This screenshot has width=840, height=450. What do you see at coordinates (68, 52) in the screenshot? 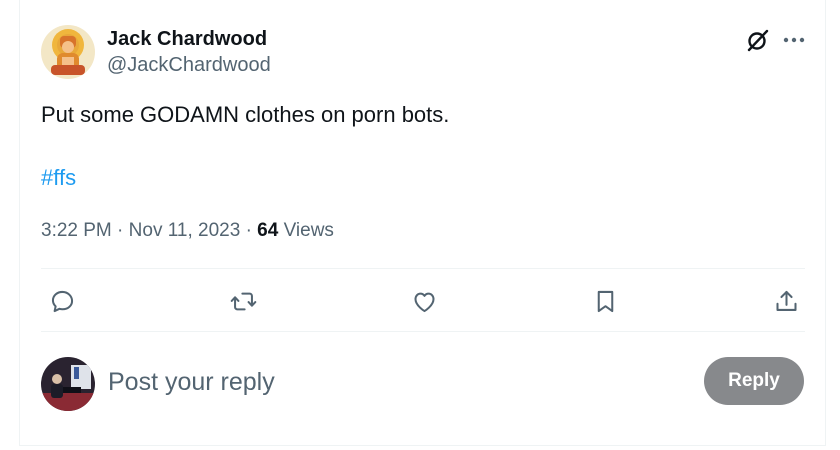
I see `author-avatar` at bounding box center [68, 52].